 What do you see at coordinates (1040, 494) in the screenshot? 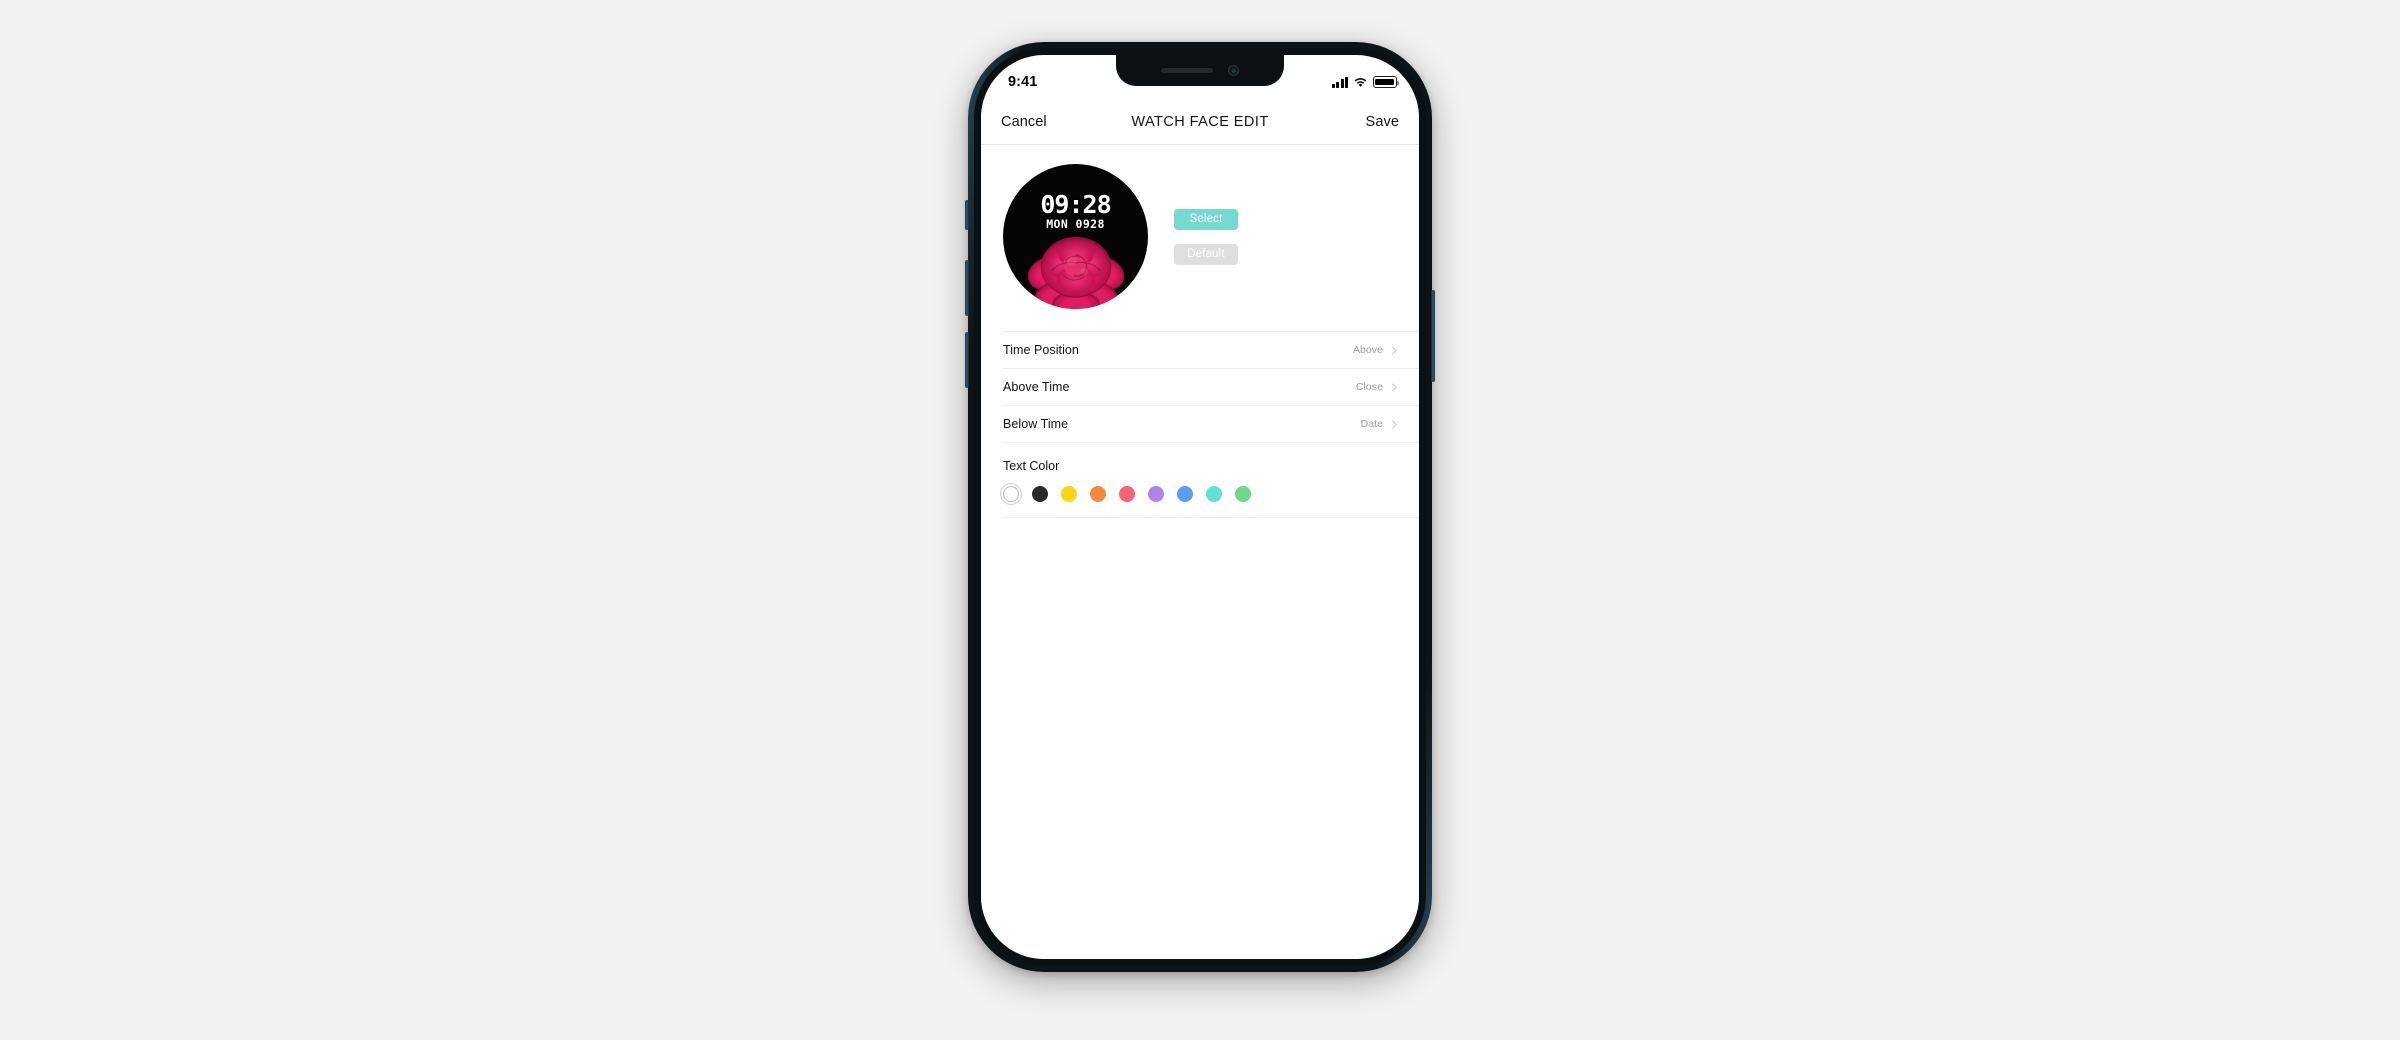
I see `color-swatch-black` at bounding box center [1040, 494].